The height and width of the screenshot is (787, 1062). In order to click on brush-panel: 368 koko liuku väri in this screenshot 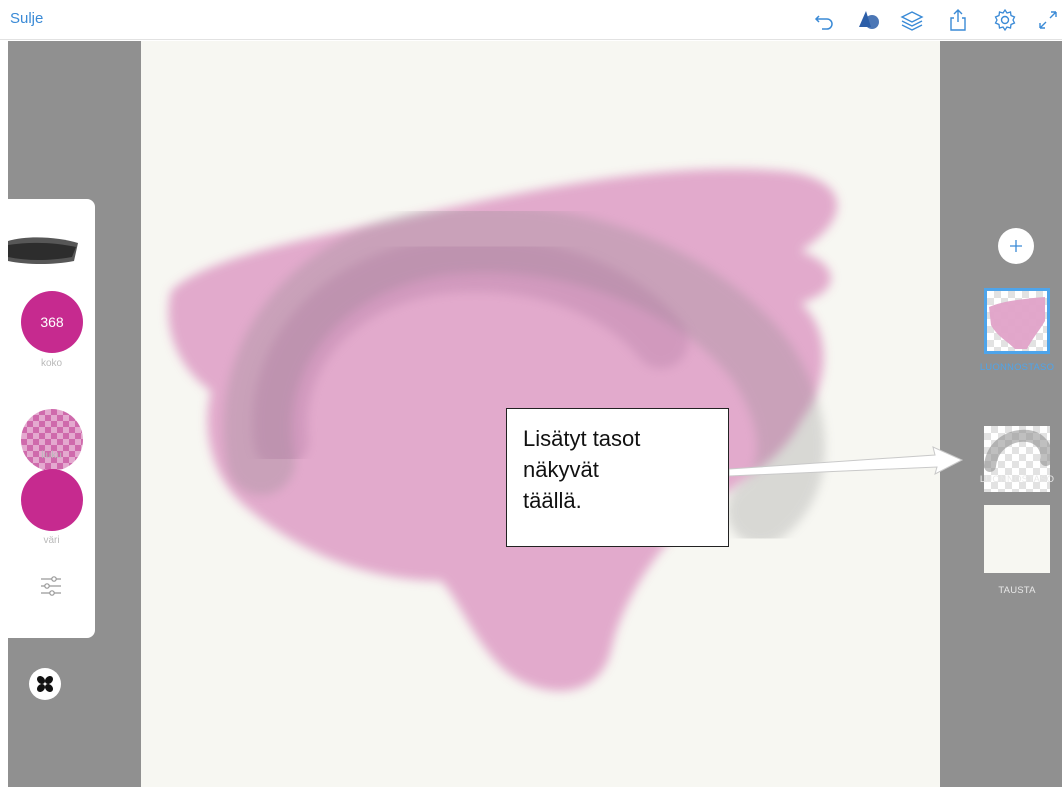, I will do `click(51, 418)`.